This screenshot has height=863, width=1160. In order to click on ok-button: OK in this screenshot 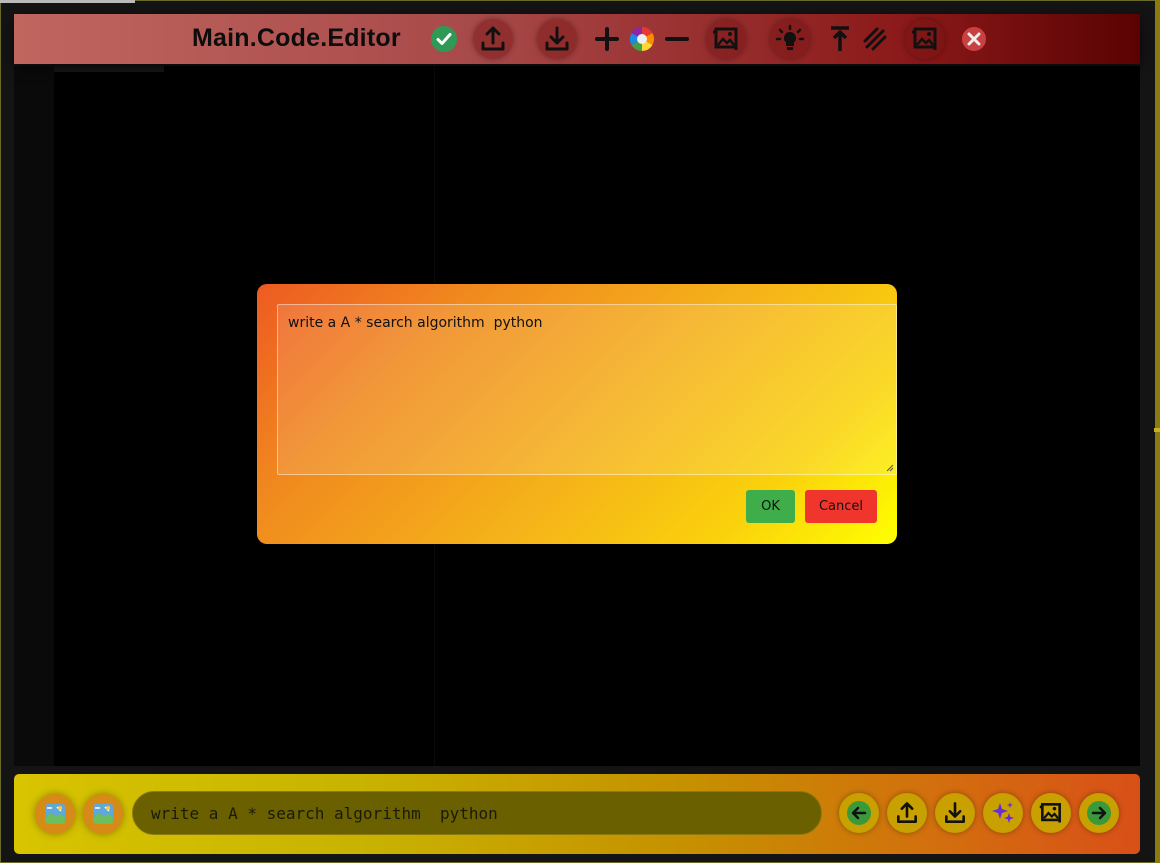, I will do `click(770, 506)`.